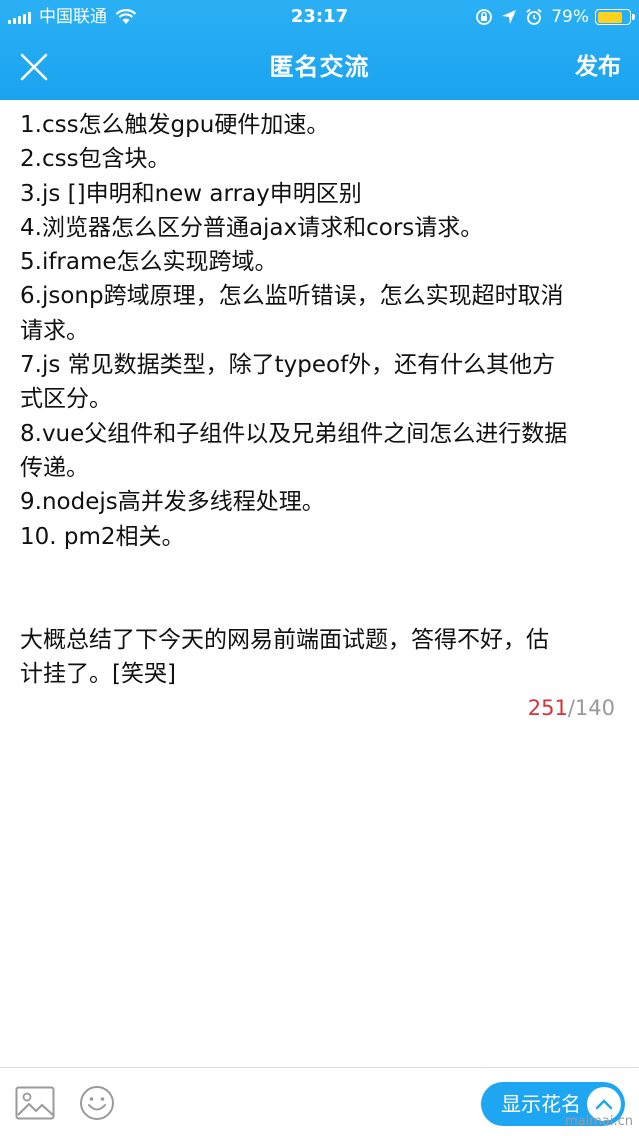 Image resolution: width=639 pixels, height=1136 pixels. I want to click on question-line: 式区分。, so click(66, 399).